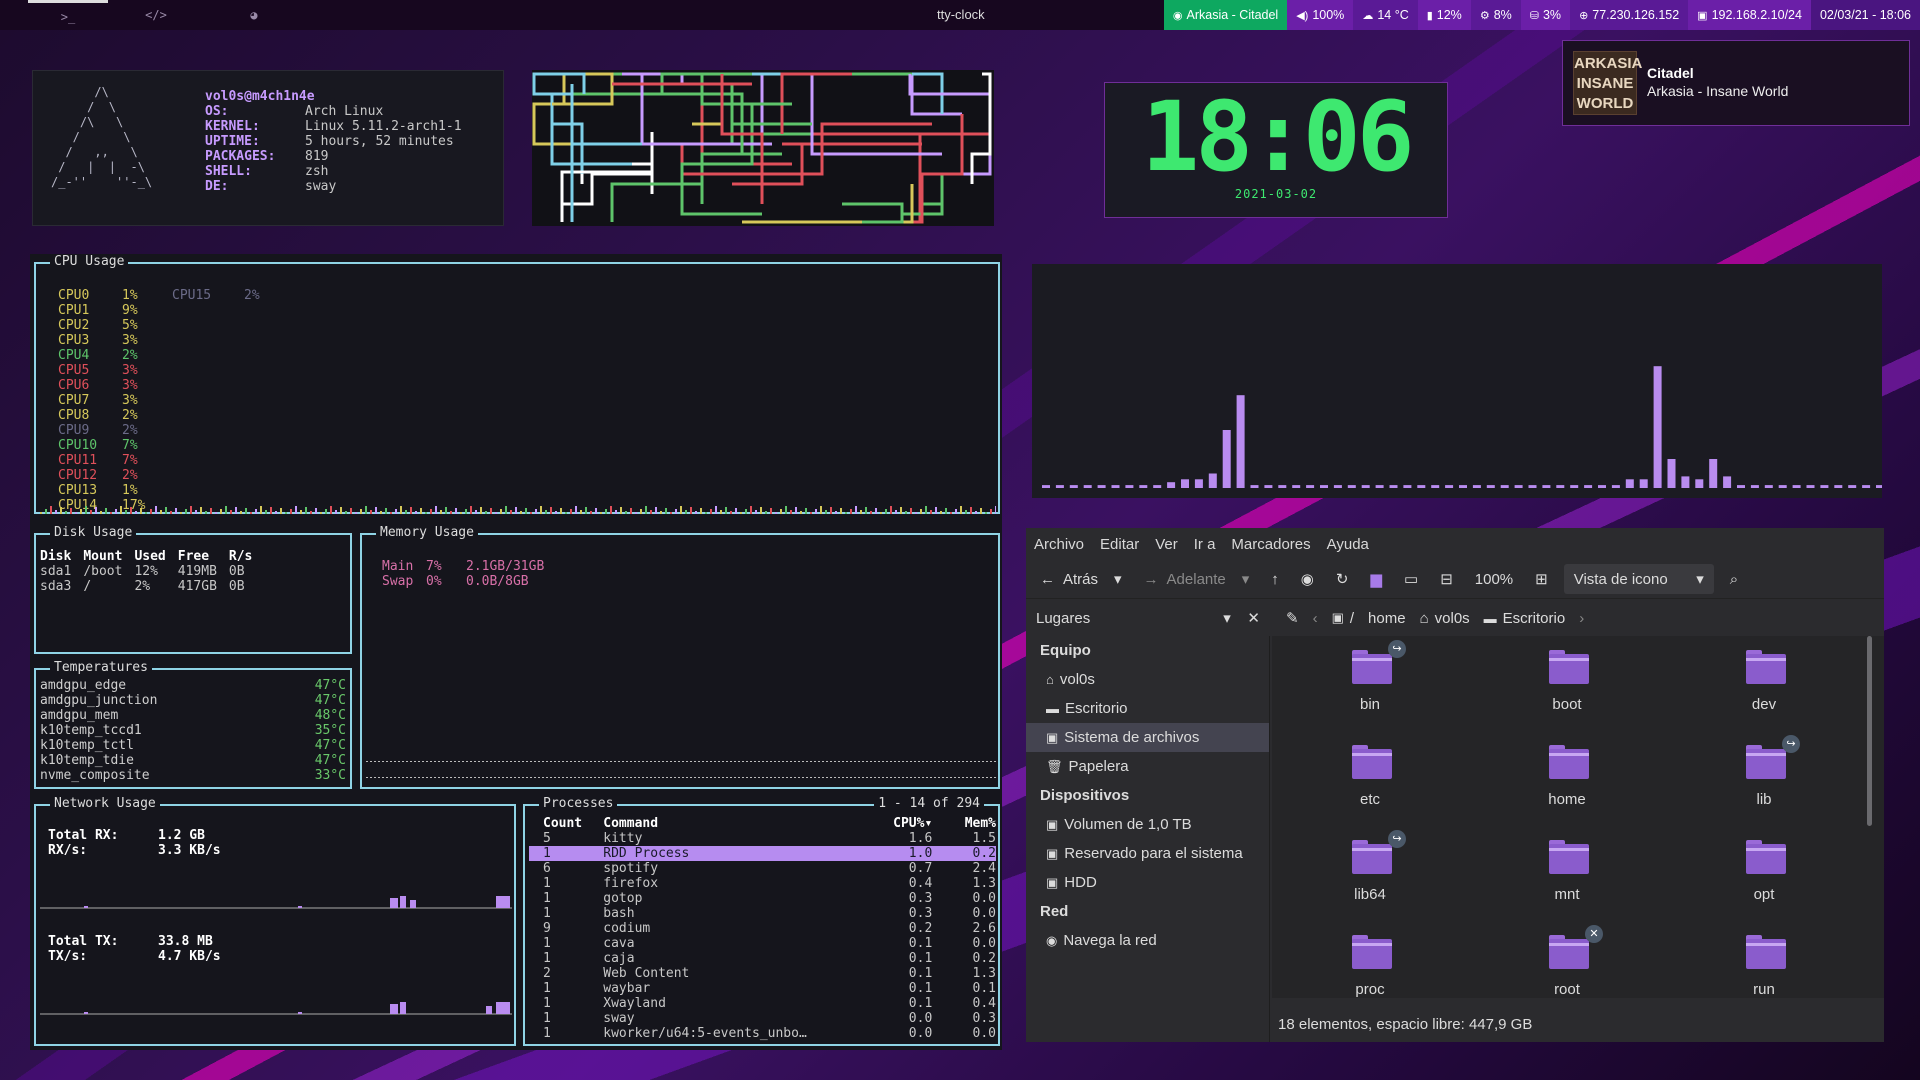 Image resolution: width=1920 pixels, height=1080 pixels. I want to click on column-header: Command, so click(735, 823).